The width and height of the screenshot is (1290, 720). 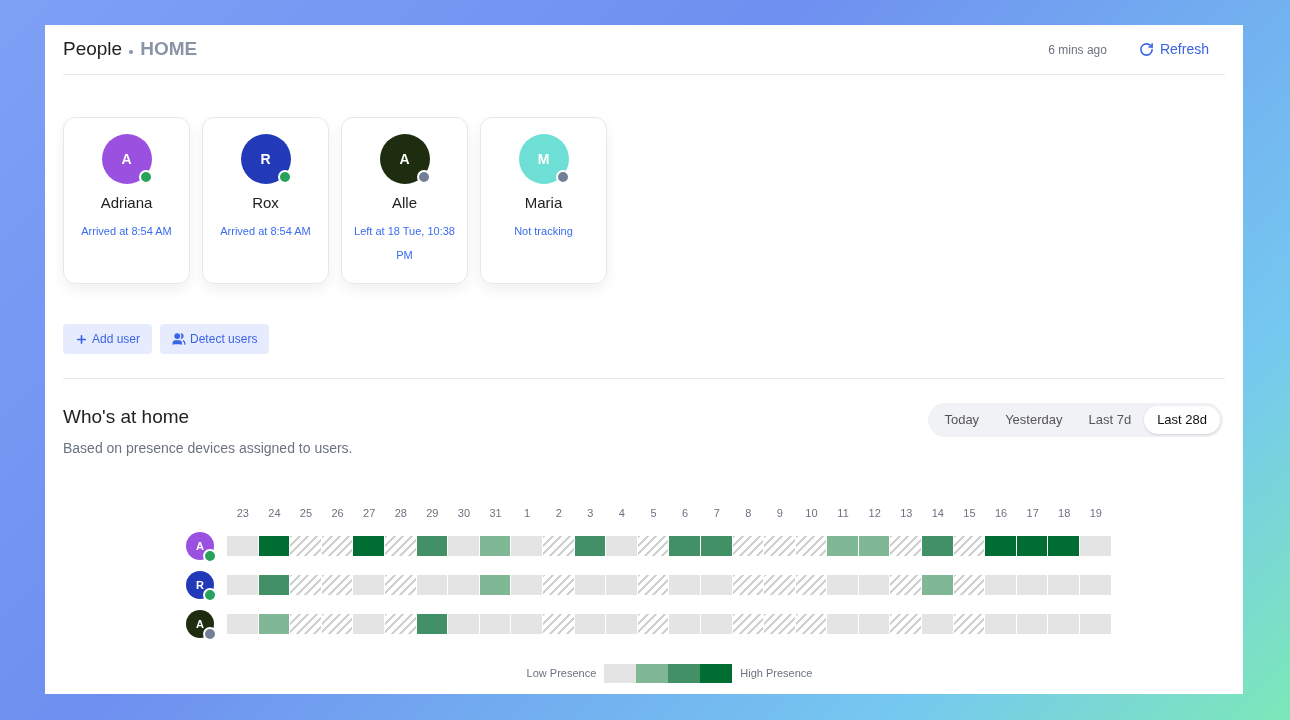 I want to click on range-tab: Yesterday, so click(x=1034, y=420).